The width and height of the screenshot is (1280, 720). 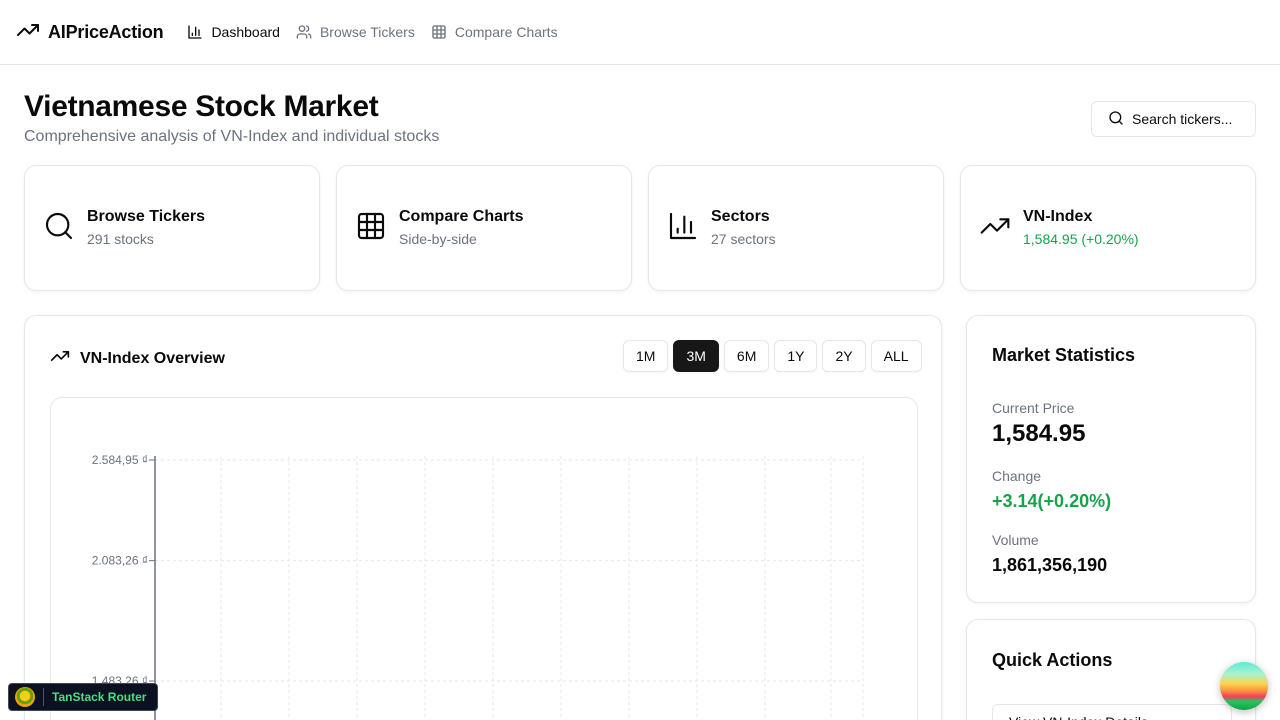 I want to click on stats-title: Market Statistics, so click(x=1064, y=355).